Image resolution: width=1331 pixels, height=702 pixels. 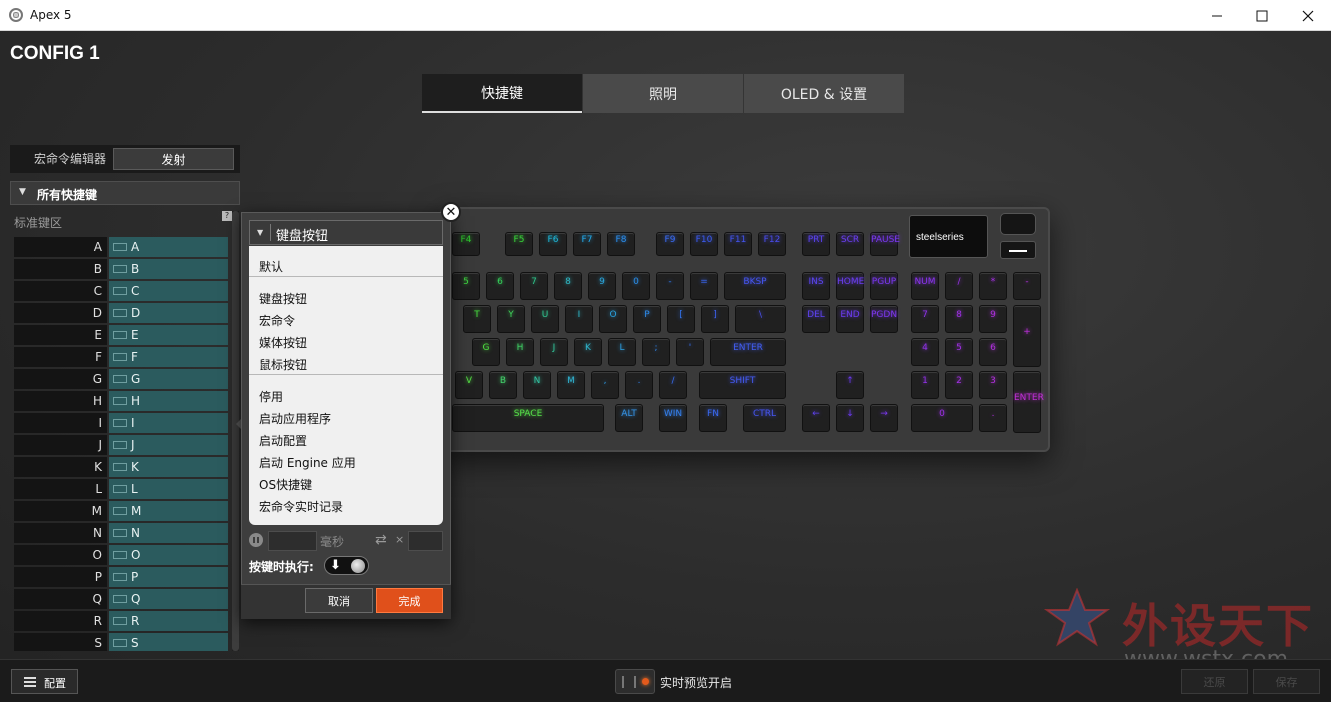 I want to click on keyboard-key: SCR, so click(x=850, y=244).